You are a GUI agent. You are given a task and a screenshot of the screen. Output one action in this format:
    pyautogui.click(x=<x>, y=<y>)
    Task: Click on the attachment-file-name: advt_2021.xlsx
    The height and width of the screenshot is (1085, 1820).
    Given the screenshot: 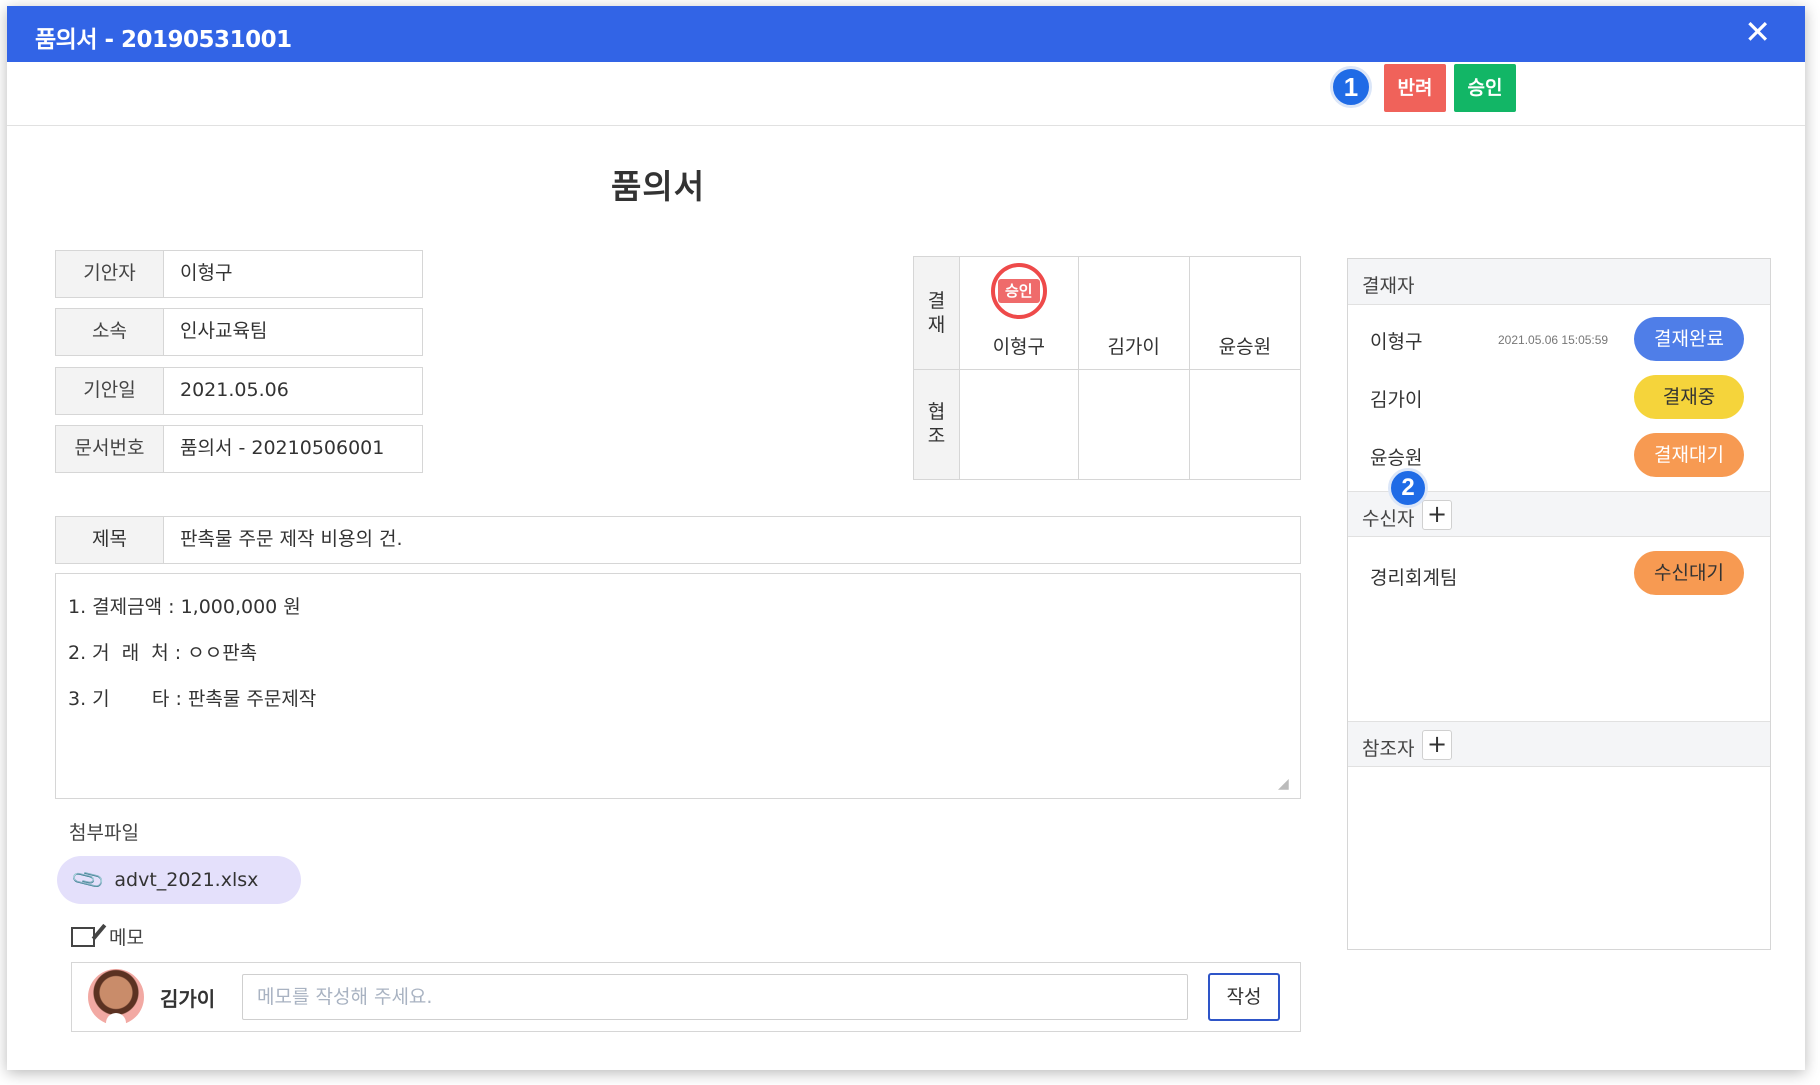 What is the action you would take?
    pyautogui.click(x=186, y=880)
    